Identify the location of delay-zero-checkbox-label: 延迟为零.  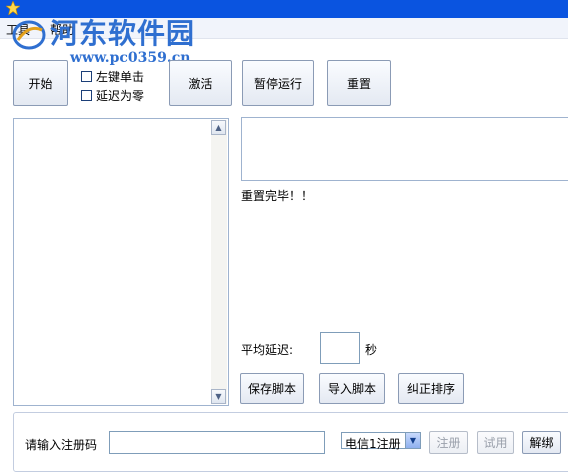
(120, 96).